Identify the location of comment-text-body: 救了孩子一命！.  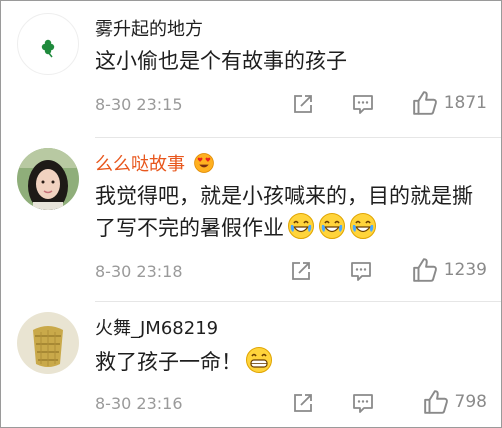
(168, 362).